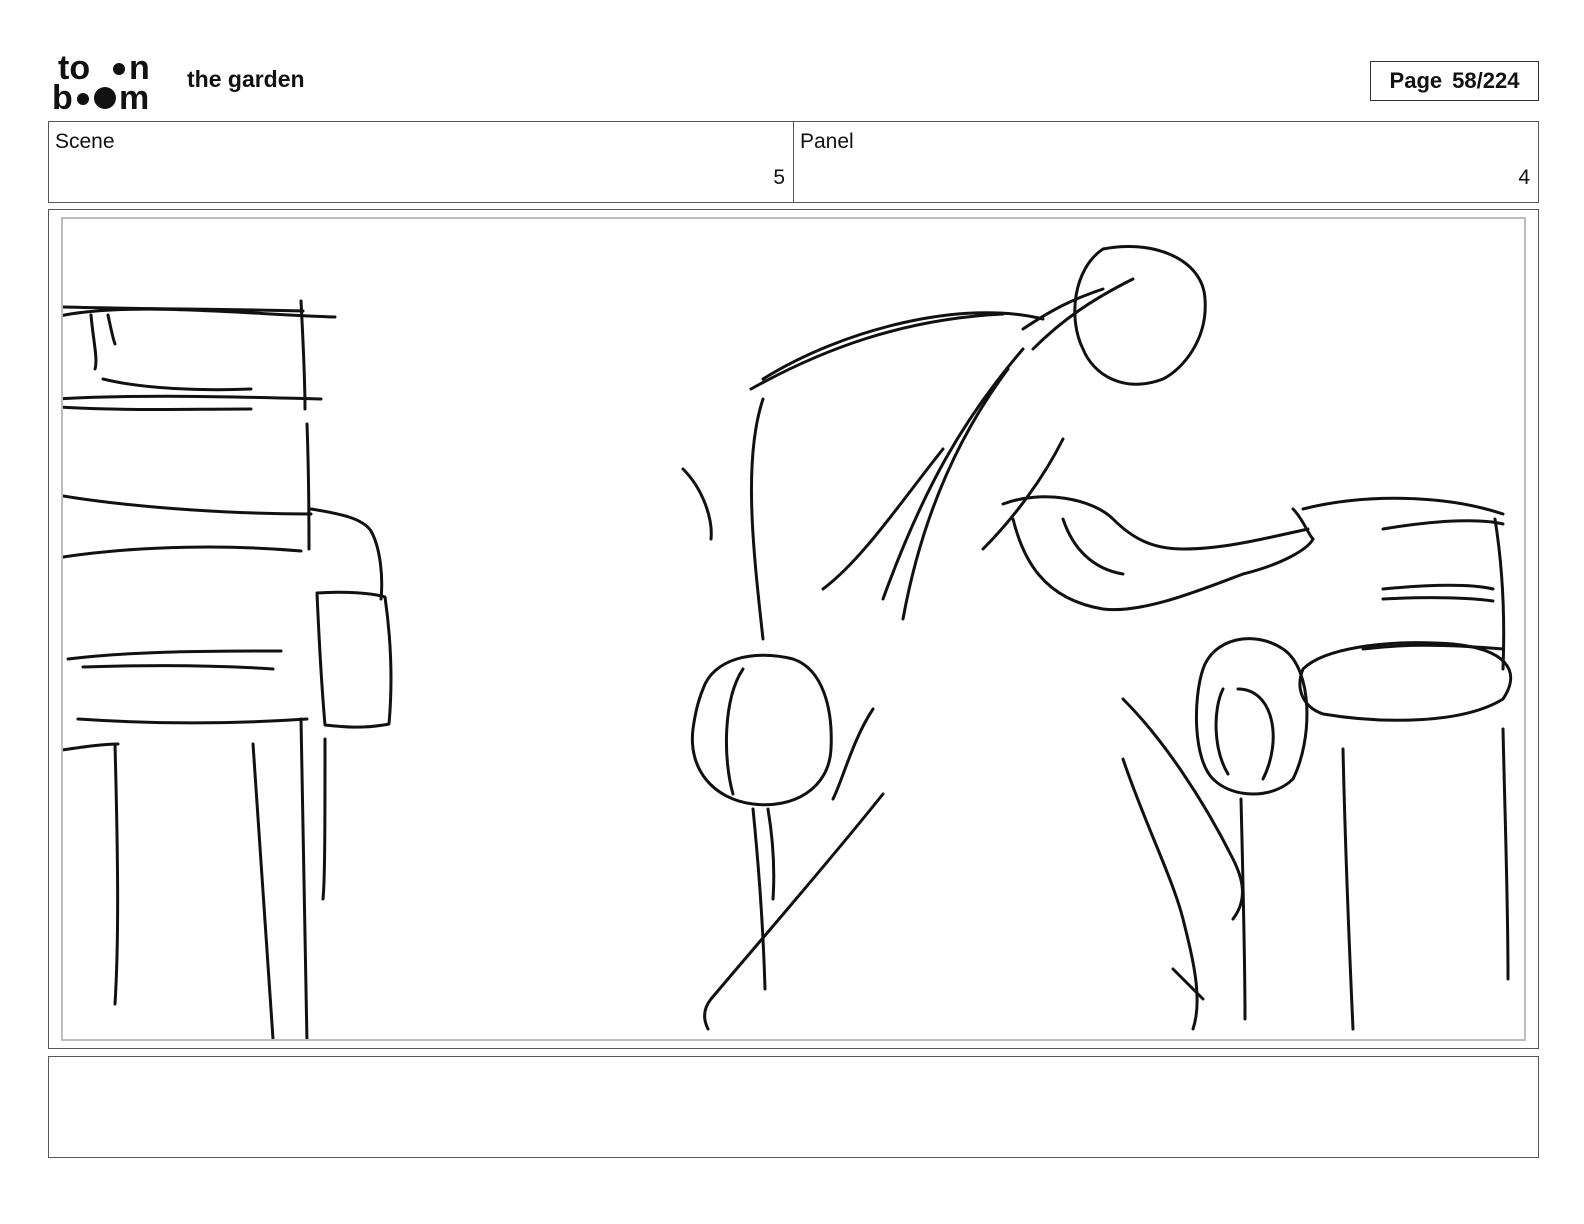  I want to click on sketch-right-bin, so click(1252, 716).